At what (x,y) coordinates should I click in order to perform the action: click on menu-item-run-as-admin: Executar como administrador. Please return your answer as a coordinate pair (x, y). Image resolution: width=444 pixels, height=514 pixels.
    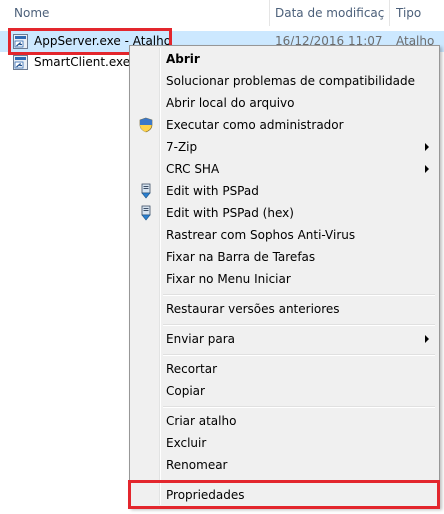
    Looking at the image, I should click on (284, 125).